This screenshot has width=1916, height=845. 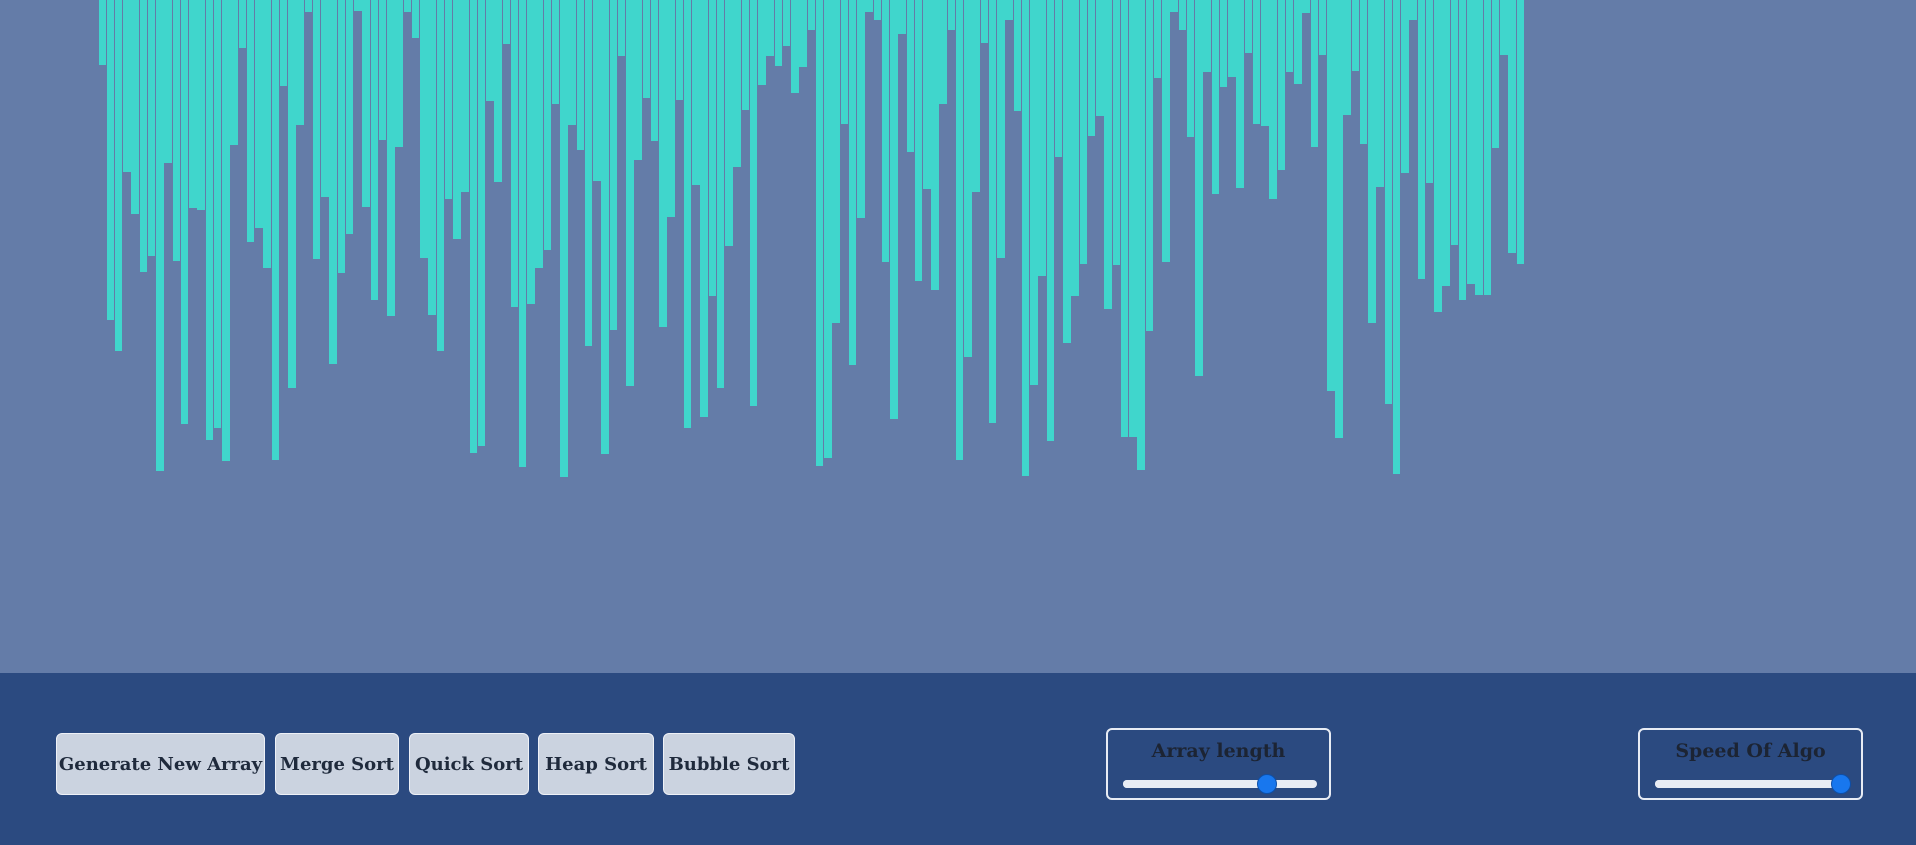 I want to click on merge-sort-button: Merge Sort, so click(x=337, y=764).